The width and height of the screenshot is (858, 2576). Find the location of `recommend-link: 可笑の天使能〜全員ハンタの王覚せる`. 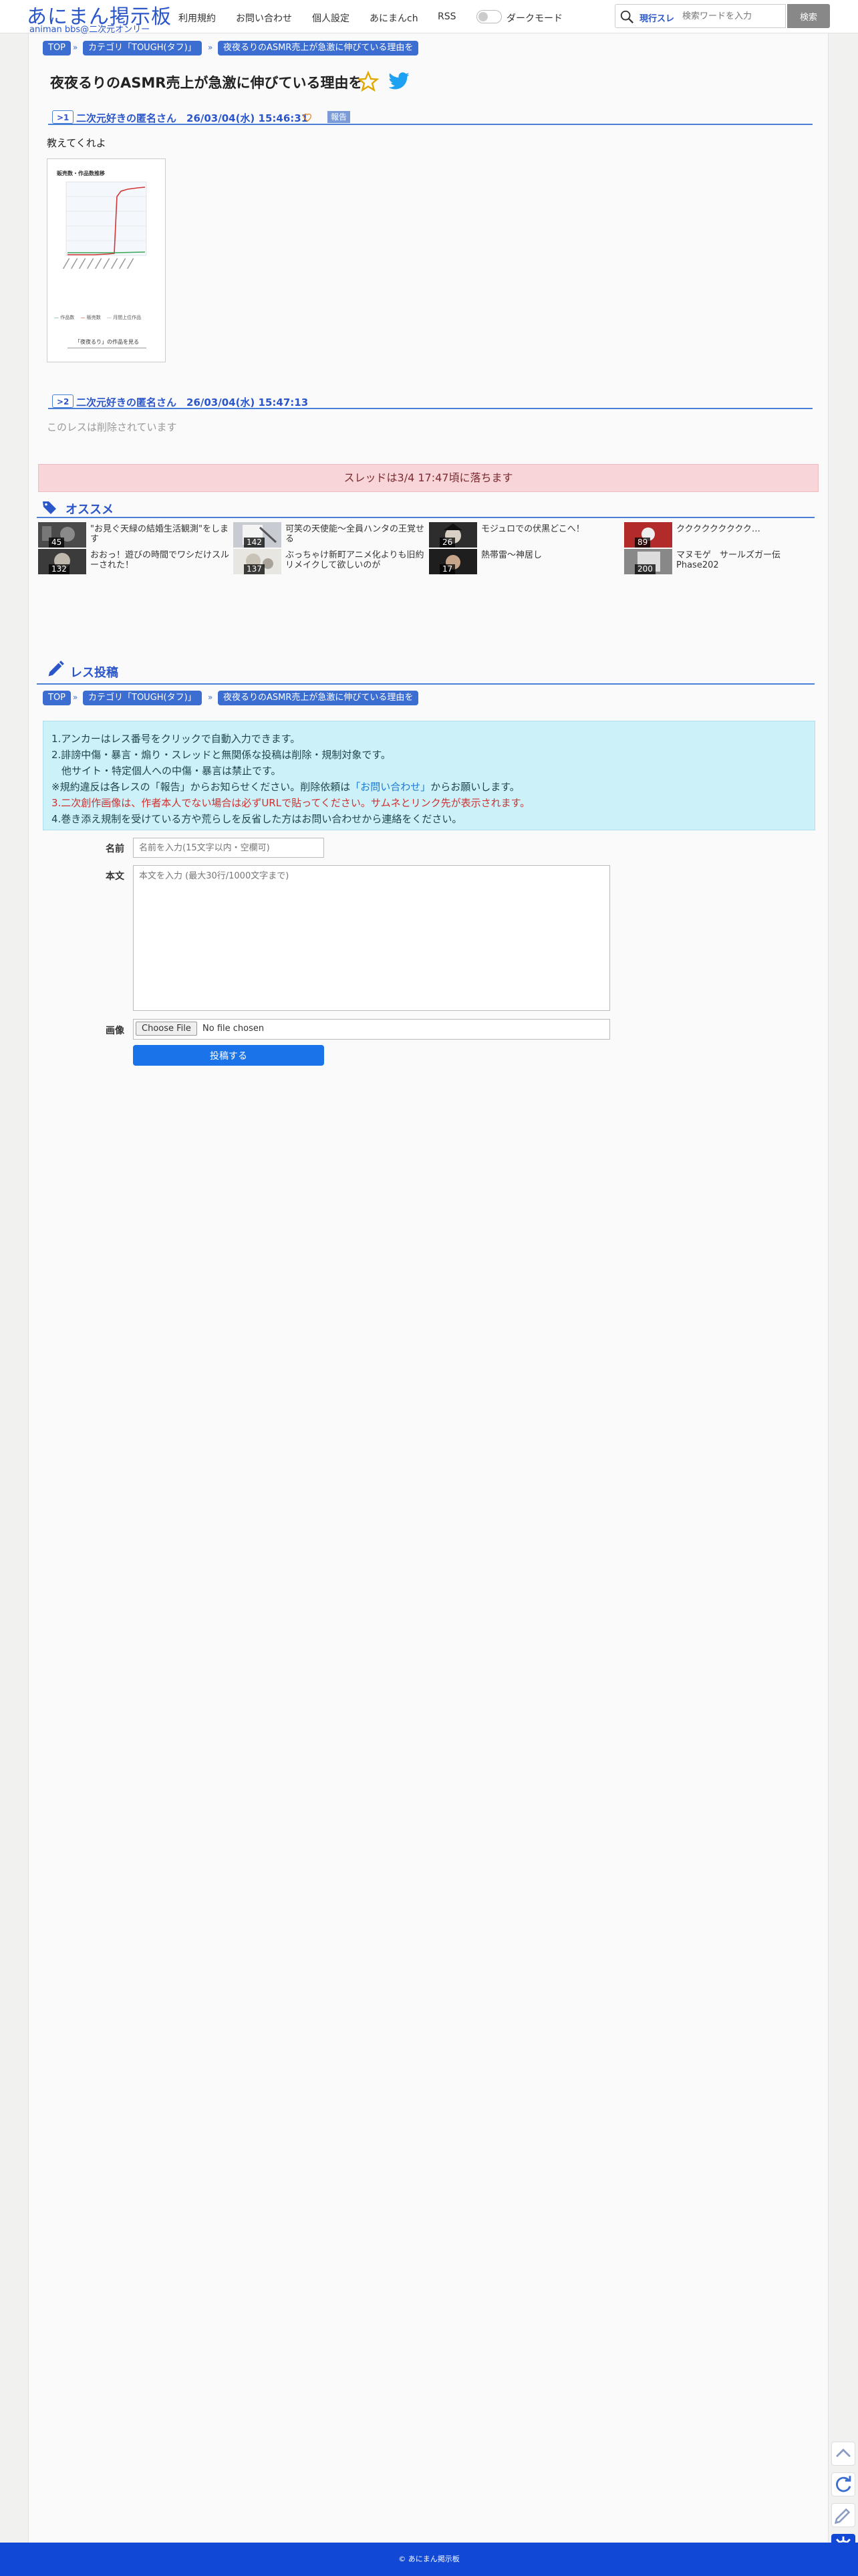

recommend-link: 可笑の天使能〜全員ハンタの王覚せる is located at coordinates (355, 534).